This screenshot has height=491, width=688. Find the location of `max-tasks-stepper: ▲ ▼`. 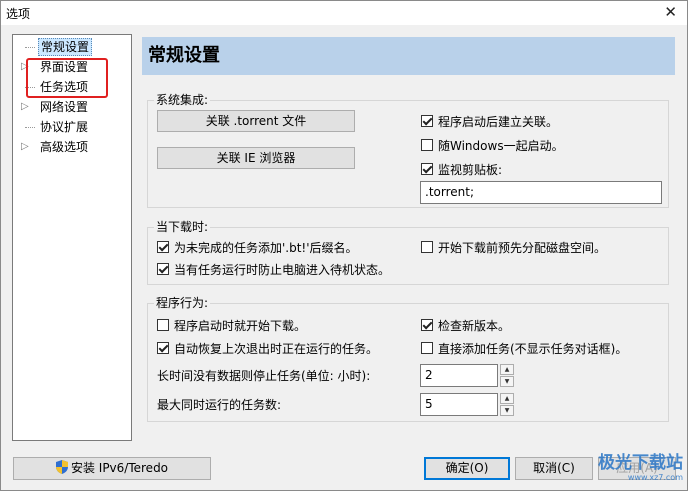

max-tasks-stepper: ▲ ▼ is located at coordinates (507, 404).